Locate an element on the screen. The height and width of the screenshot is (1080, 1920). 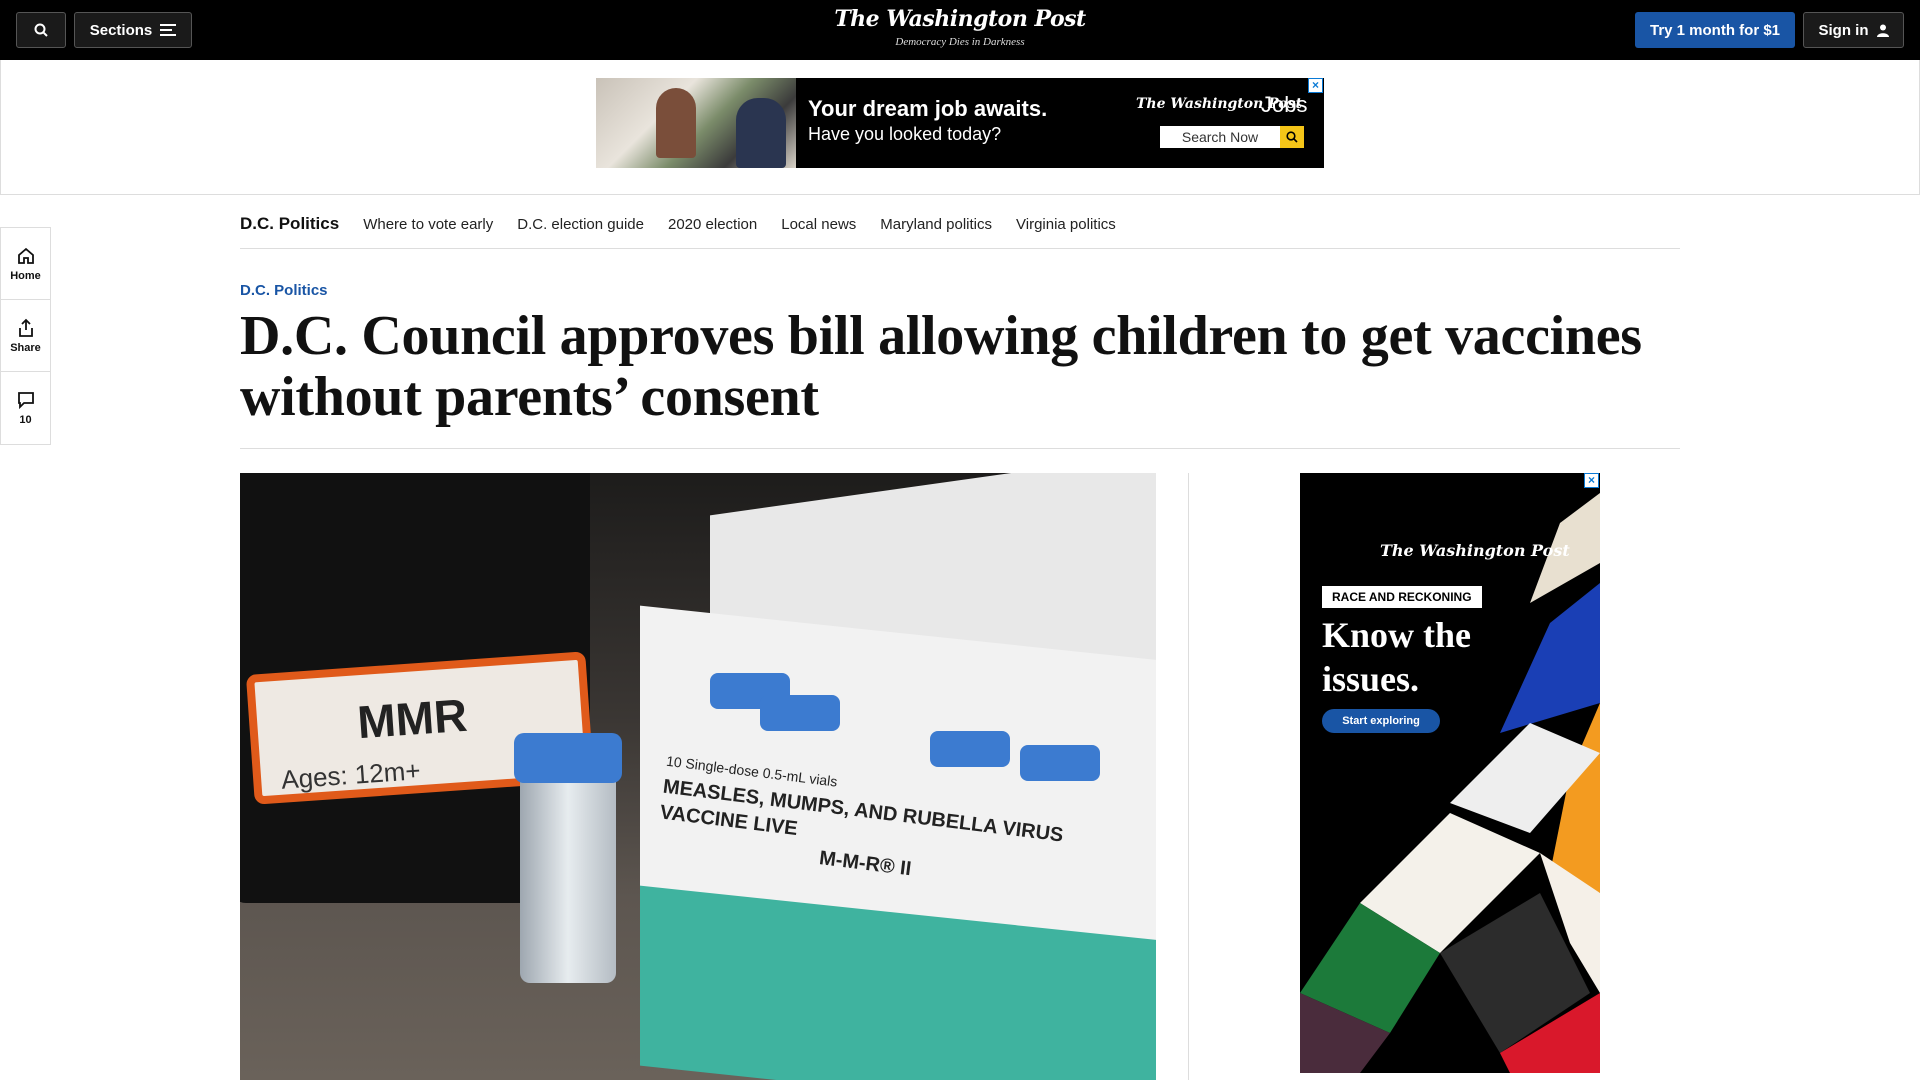
start-exploring-button: Start exploring is located at coordinates (1381, 721).